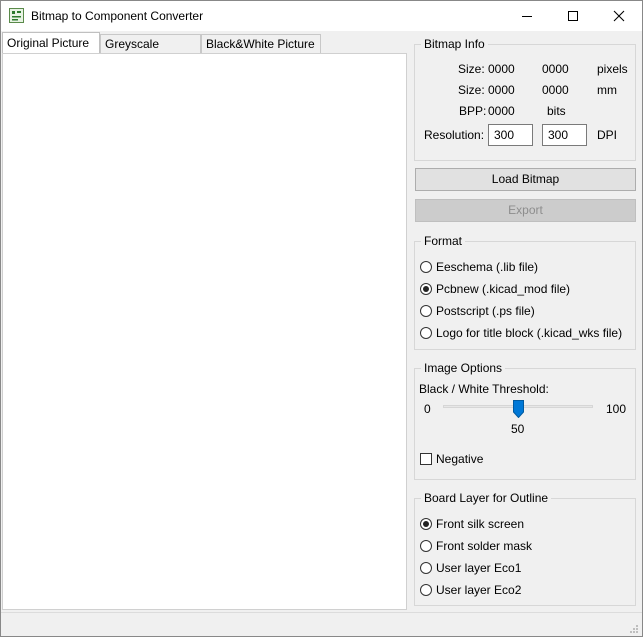  Describe the element at coordinates (427, 409) in the screenshot. I see `slider-min-label: 0` at that location.